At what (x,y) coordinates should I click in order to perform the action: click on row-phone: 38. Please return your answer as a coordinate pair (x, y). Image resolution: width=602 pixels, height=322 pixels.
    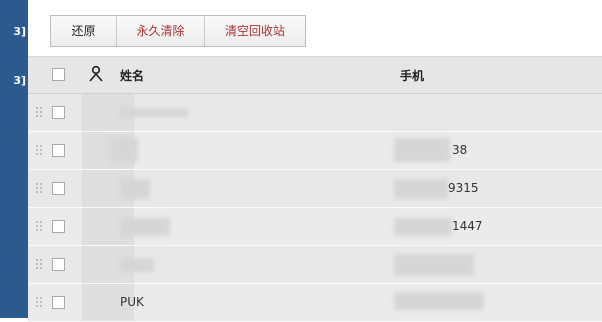
    Looking at the image, I should click on (460, 150).